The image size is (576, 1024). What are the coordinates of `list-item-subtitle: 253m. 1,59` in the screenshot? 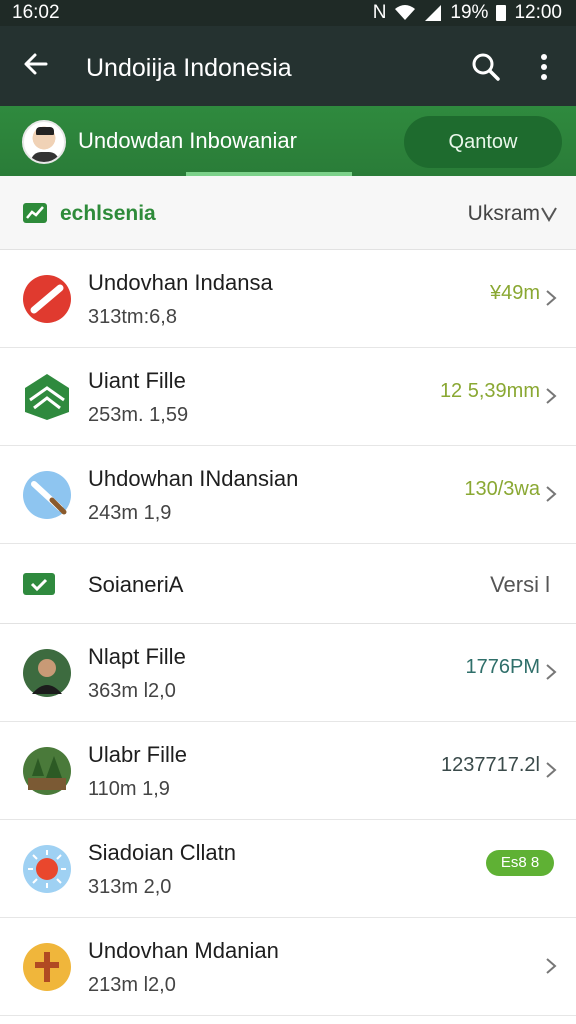 It's located at (138, 415).